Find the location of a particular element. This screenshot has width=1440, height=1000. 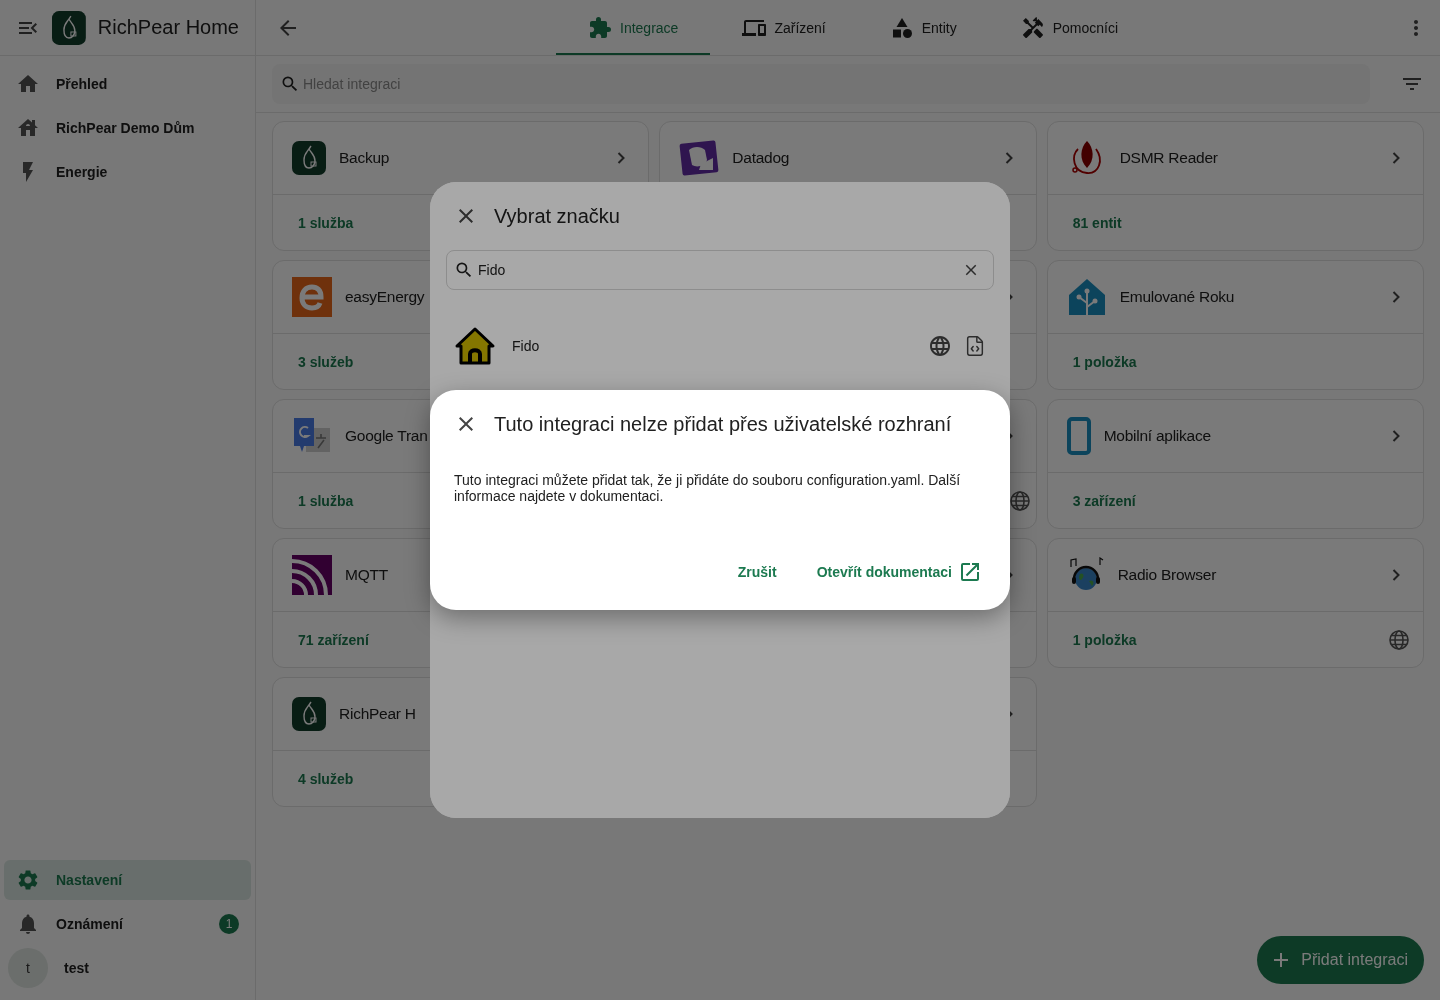

integration-title: Mobilní aplikace is located at coordinates (1157, 436).